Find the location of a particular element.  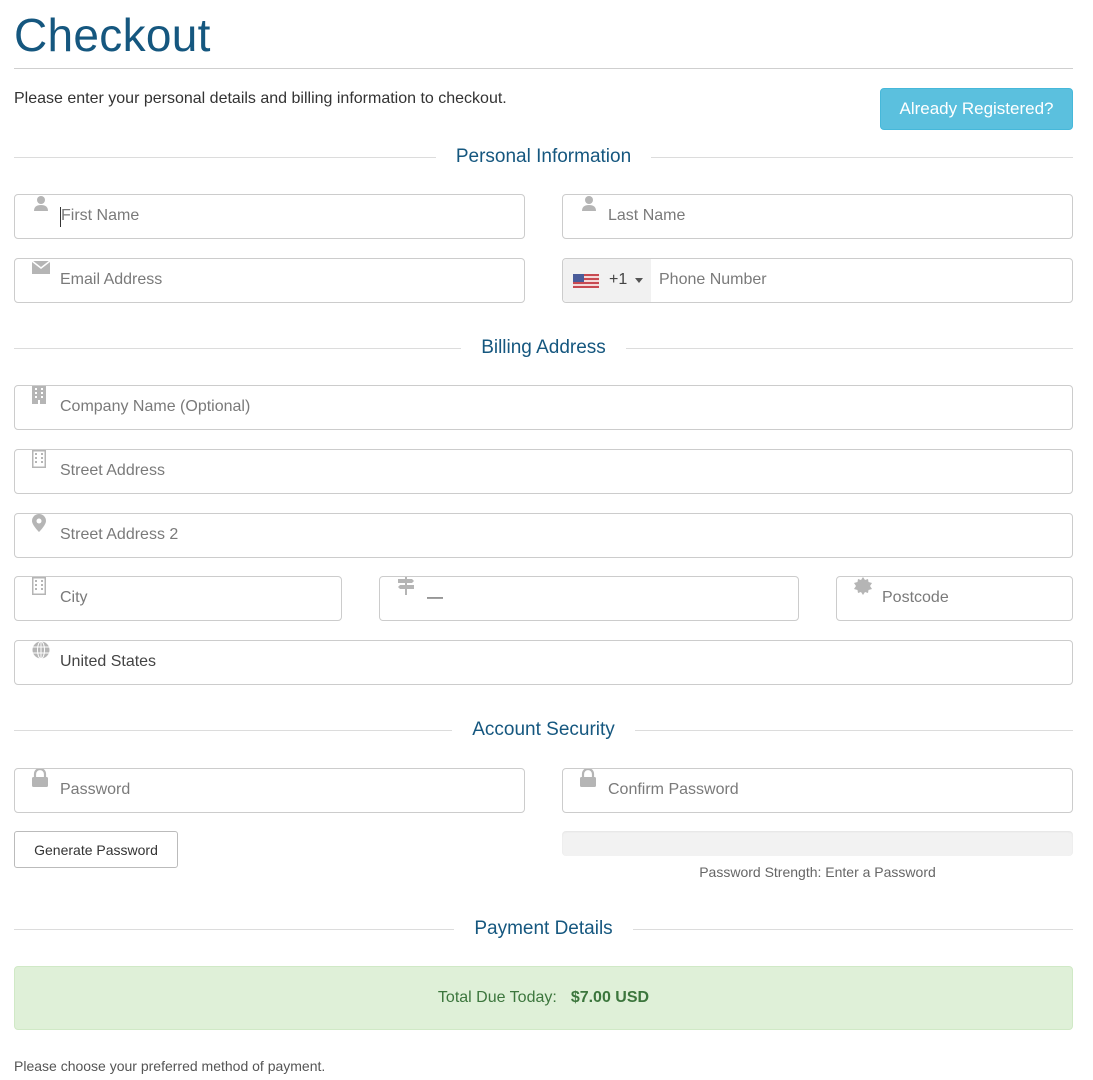

total-due-label: Total Due Today: is located at coordinates (497, 997).